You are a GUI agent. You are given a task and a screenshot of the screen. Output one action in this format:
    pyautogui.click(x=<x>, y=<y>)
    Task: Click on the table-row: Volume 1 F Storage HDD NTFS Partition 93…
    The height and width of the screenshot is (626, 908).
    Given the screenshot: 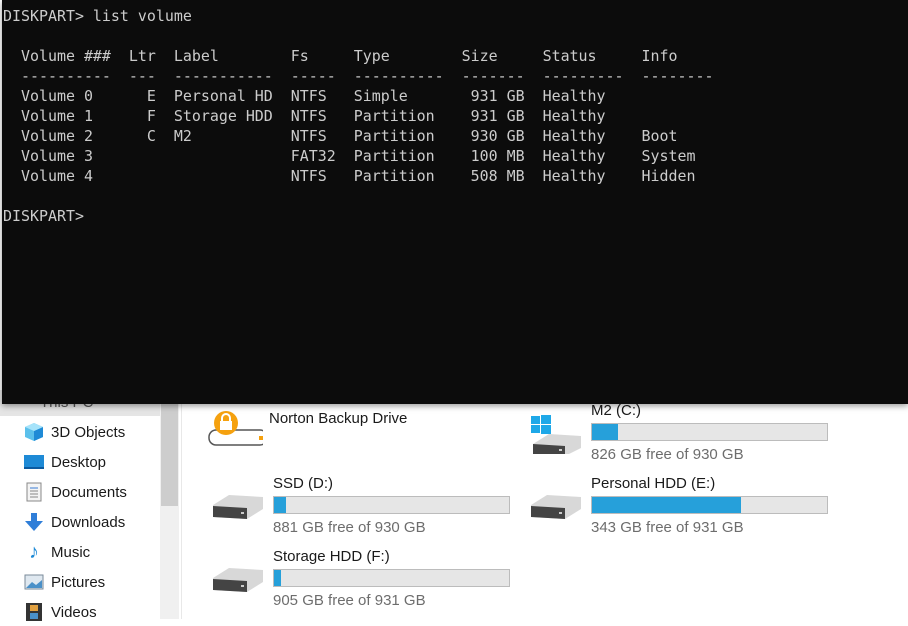 What is the action you would take?
    pyautogui.click(x=304, y=116)
    